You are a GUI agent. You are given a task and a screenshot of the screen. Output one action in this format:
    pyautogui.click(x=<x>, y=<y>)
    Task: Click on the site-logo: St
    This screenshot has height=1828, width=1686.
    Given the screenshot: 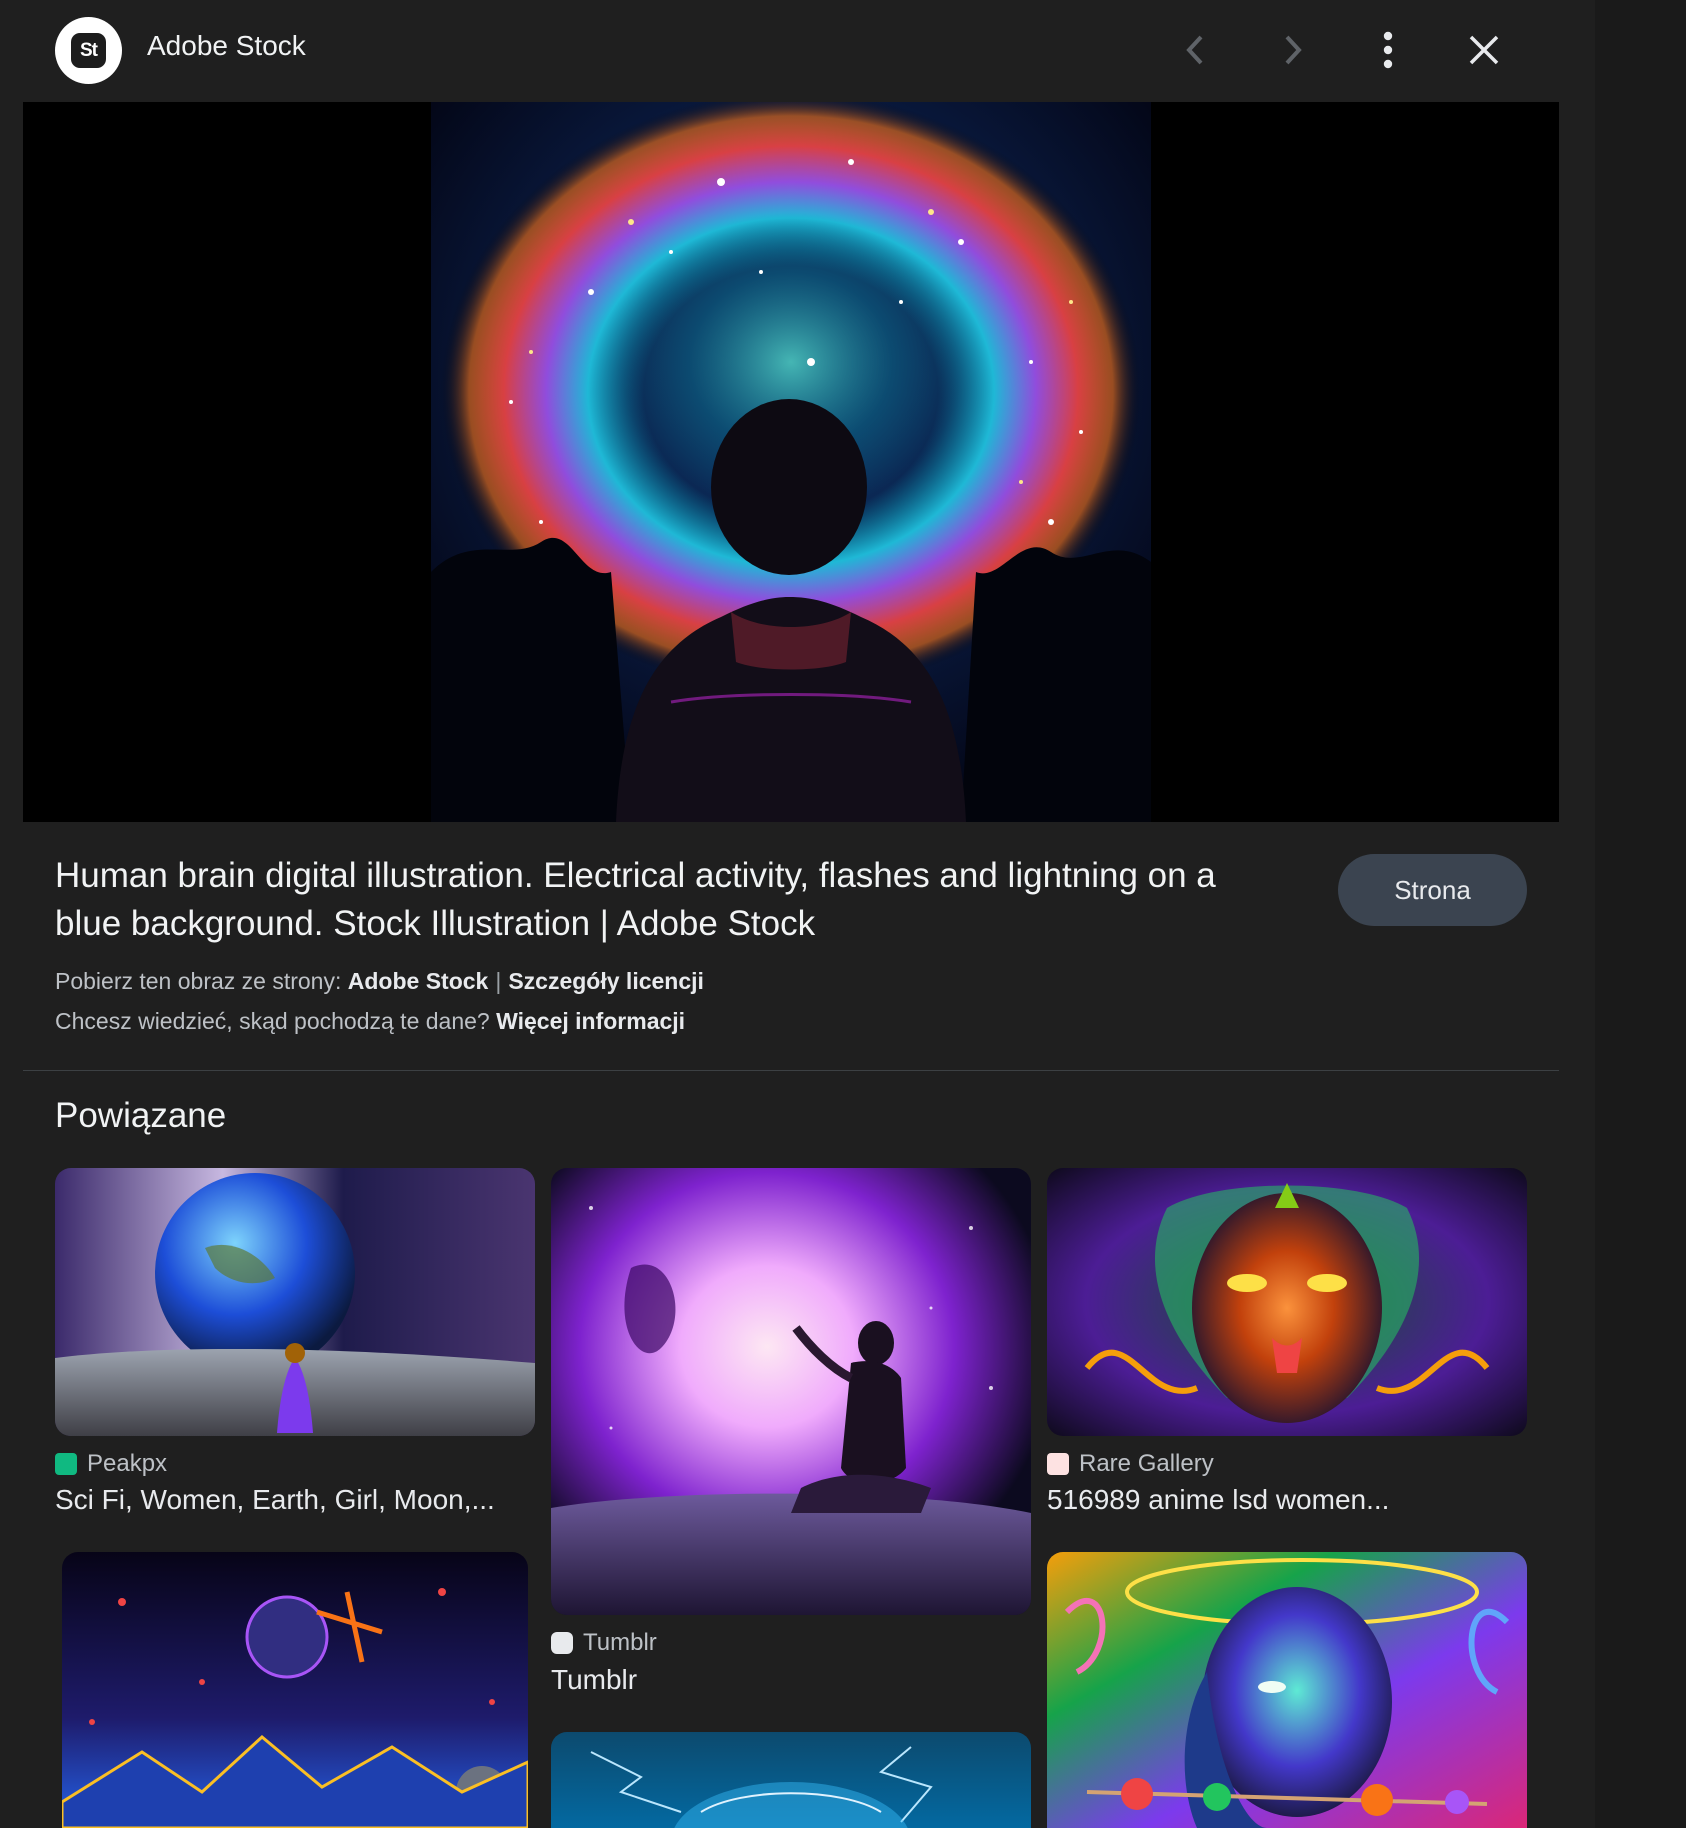 What is the action you would take?
    pyautogui.click(x=88, y=50)
    